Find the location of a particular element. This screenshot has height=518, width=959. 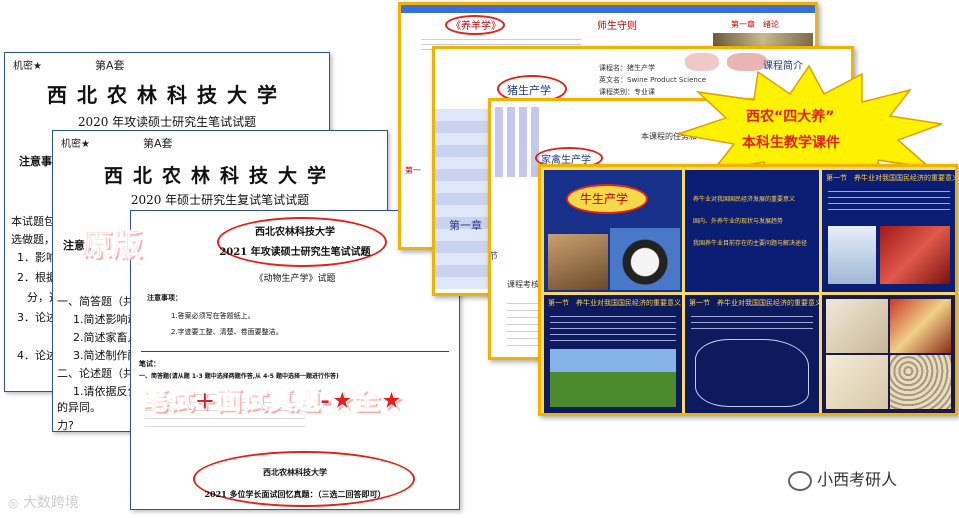

cattle-diagram-panel: 第一节 养牛业对我国国民经济的重要意义 is located at coordinates (752, 354).